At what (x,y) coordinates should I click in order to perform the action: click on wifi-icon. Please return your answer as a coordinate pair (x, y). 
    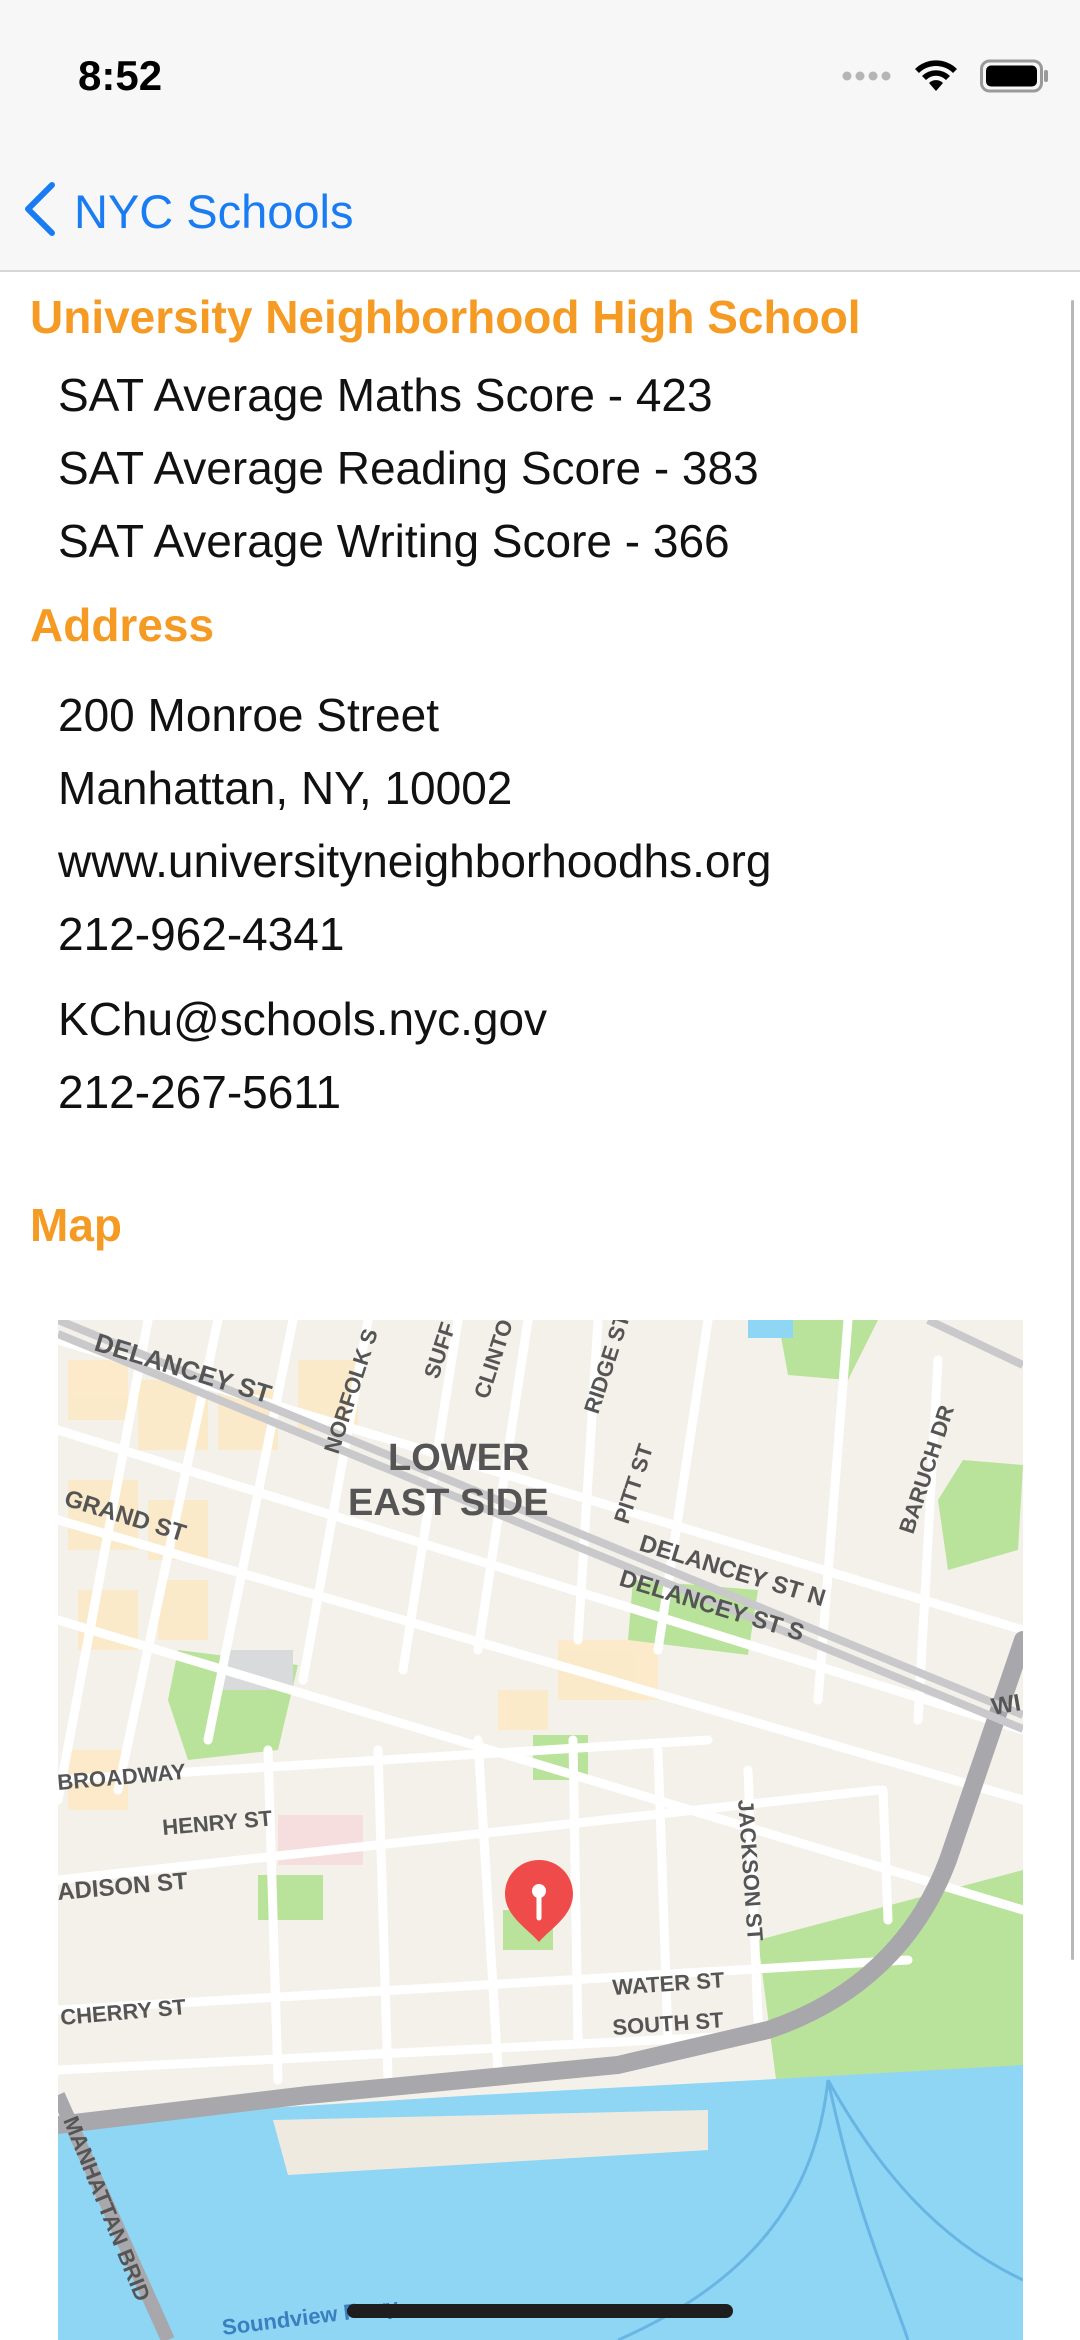
    Looking at the image, I should click on (936, 78).